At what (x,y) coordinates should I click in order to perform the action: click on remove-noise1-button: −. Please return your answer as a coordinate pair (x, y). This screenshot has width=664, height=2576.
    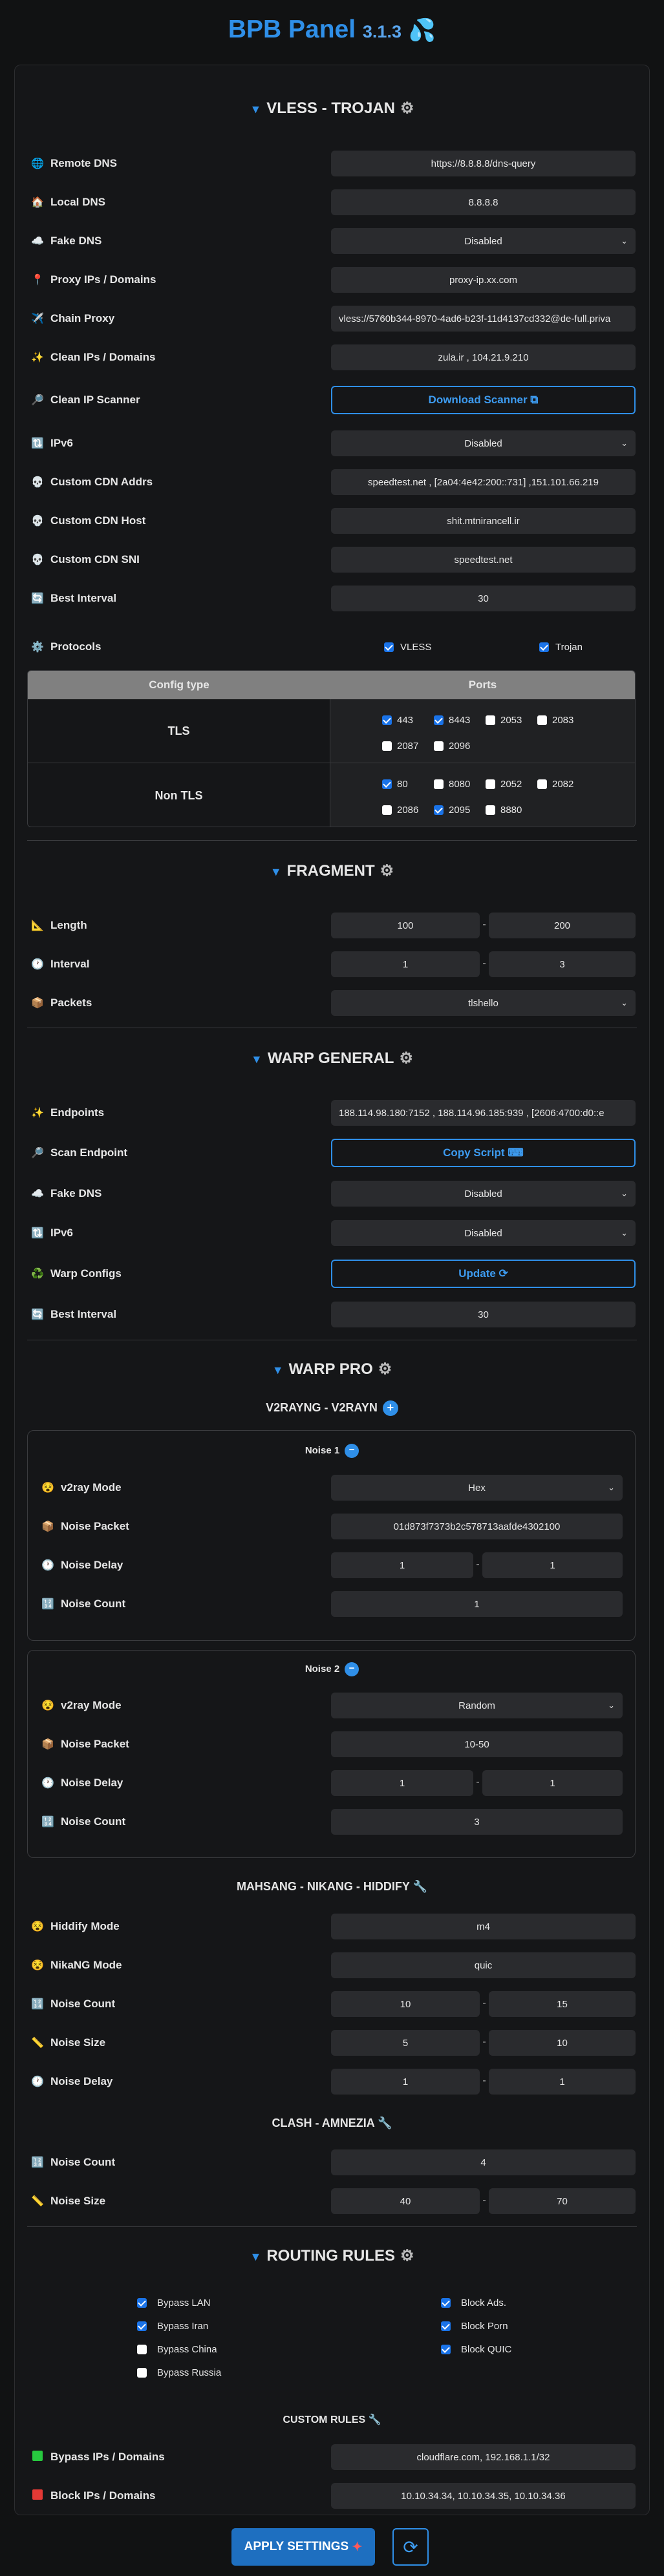
    Looking at the image, I should click on (352, 1451).